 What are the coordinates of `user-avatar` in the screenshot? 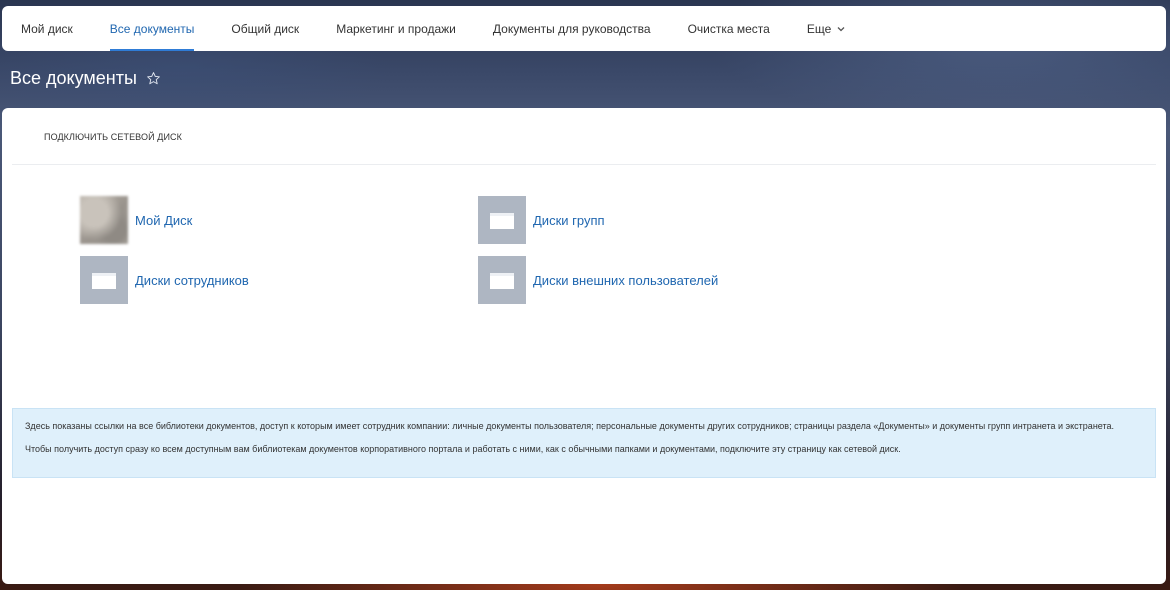 It's located at (104, 220).